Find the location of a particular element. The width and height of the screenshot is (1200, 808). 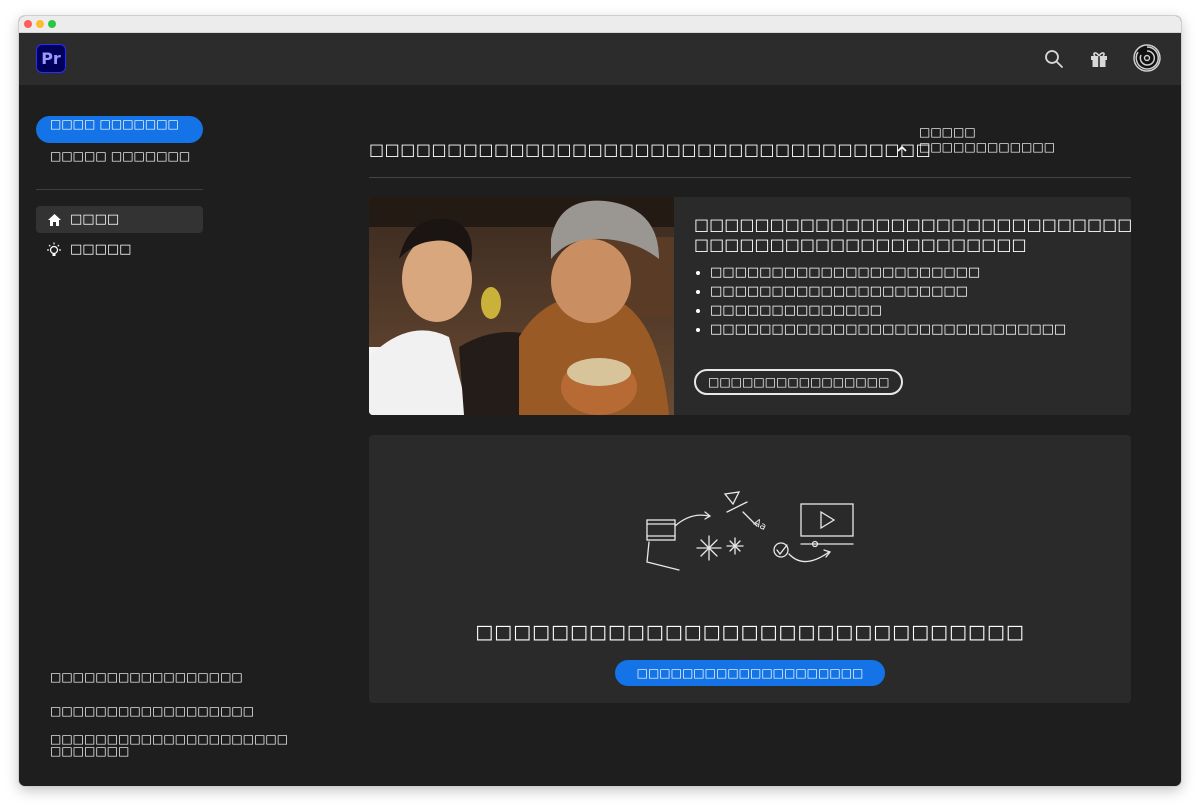

gift-icon is located at coordinates (1099, 59).